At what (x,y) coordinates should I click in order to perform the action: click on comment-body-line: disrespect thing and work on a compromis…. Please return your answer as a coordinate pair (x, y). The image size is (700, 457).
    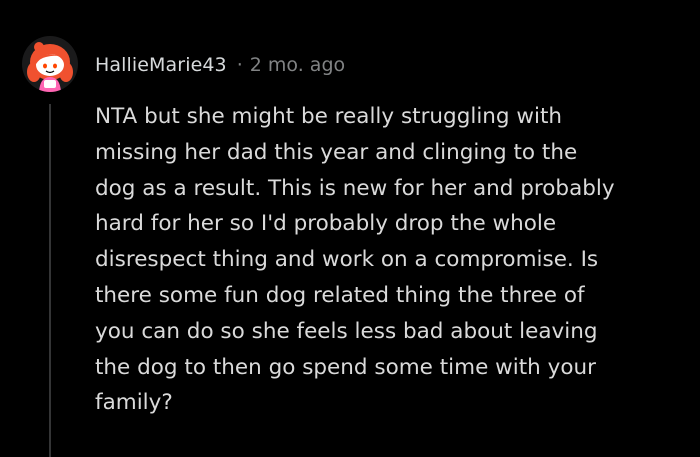
    Looking at the image, I should click on (347, 260).